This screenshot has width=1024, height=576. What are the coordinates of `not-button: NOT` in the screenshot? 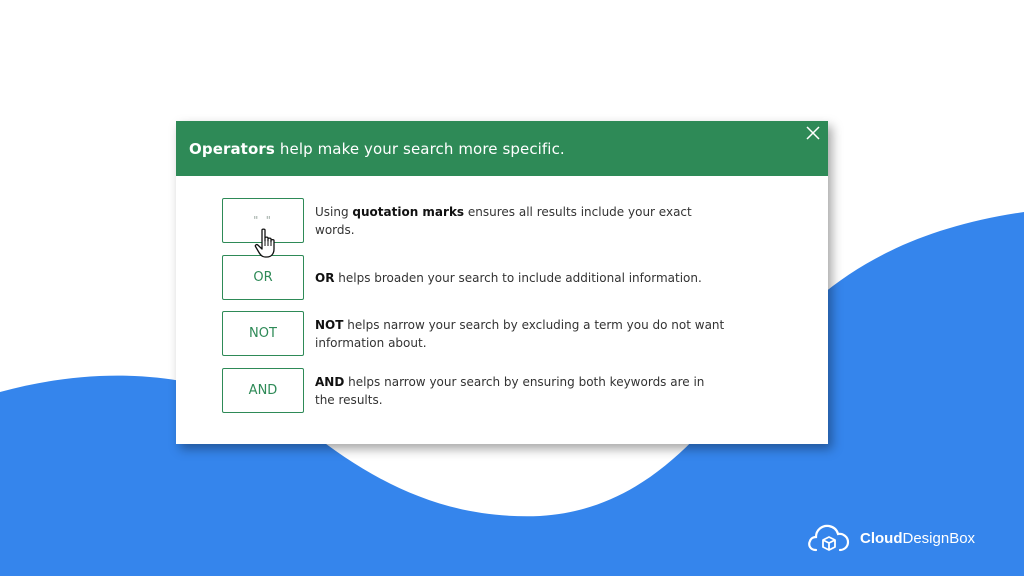 It's located at (263, 333).